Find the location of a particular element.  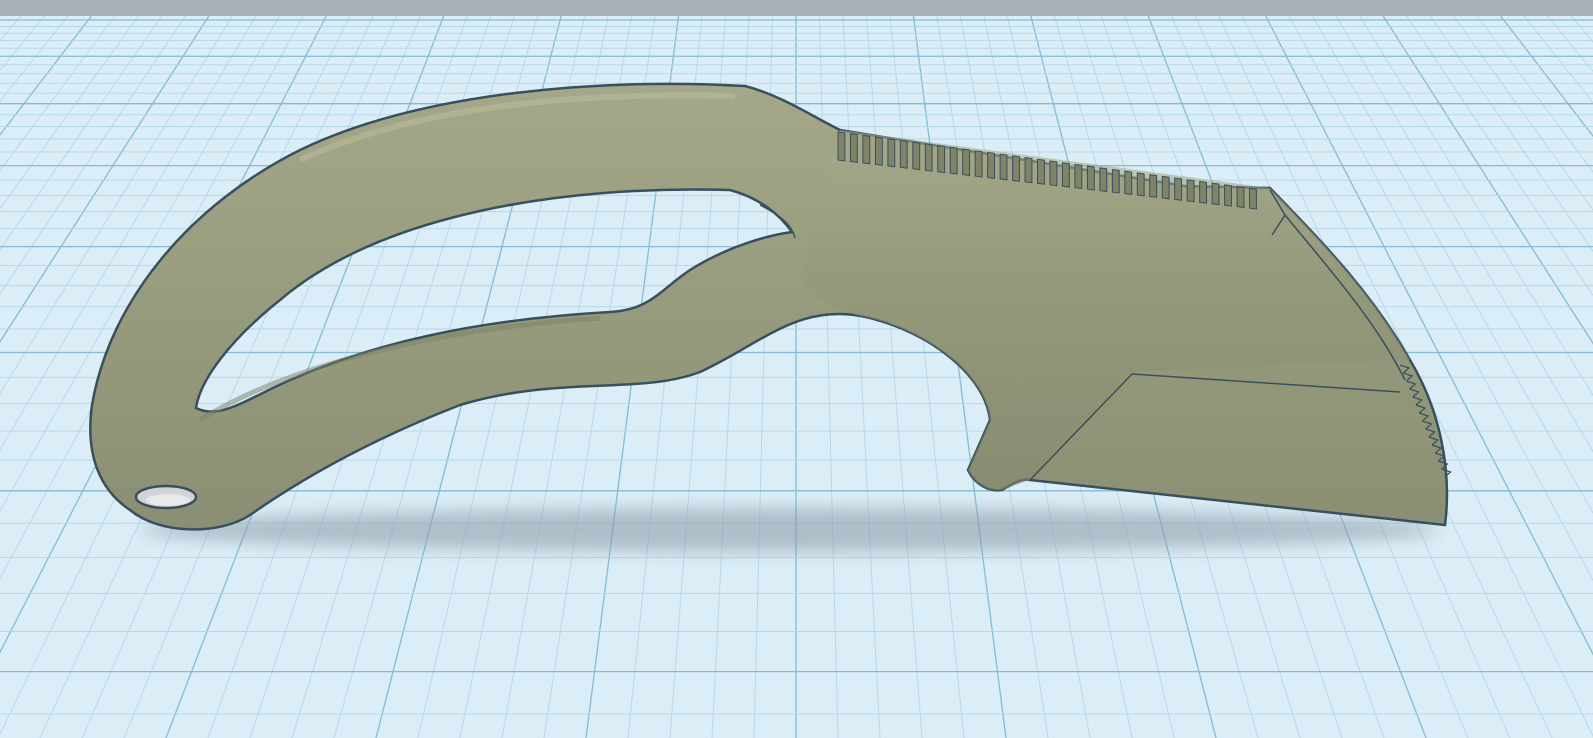

lanyard-hole-inner is located at coordinates (168, 500).